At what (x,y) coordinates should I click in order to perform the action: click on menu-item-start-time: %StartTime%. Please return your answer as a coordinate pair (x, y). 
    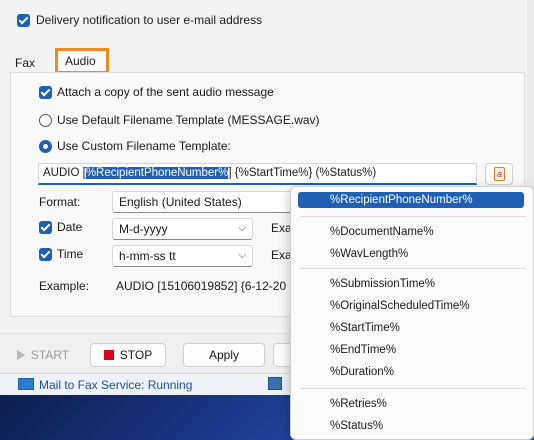
    Looking at the image, I should click on (365, 328).